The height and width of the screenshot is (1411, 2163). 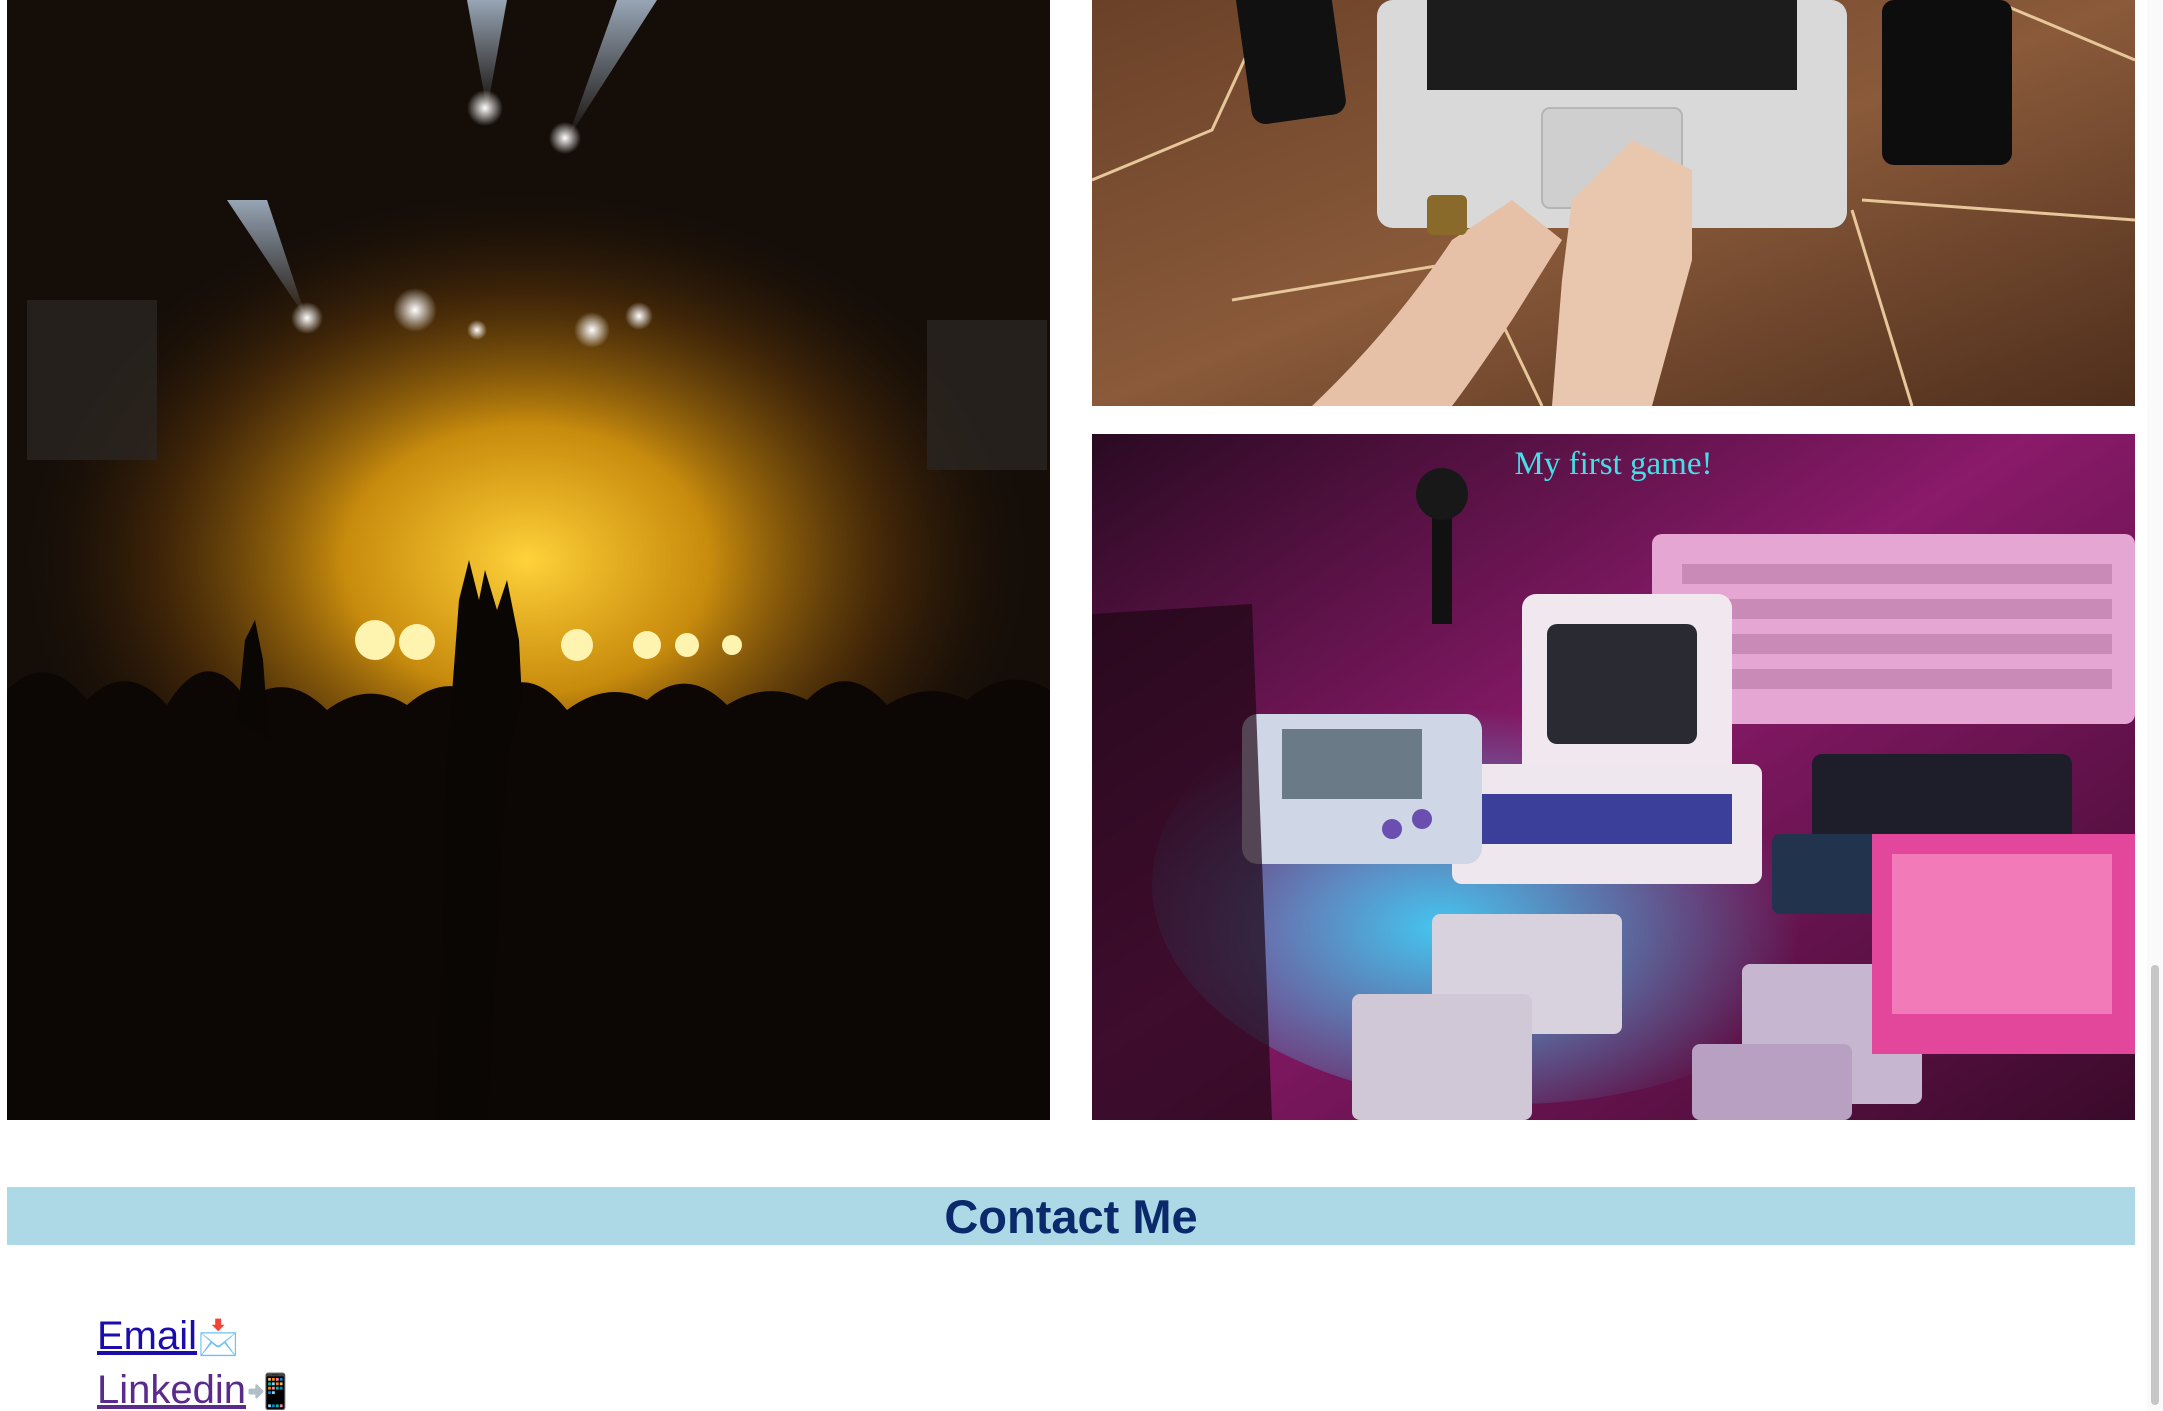 I want to click on contact-links-list: Email📩 Linkedin📲, so click(x=192, y=1360).